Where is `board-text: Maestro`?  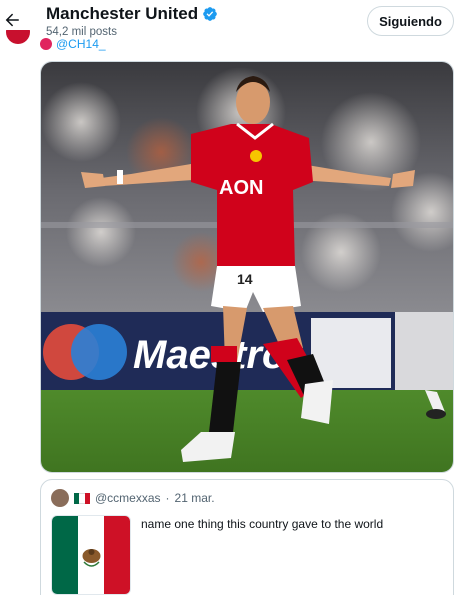 board-text: Maestro is located at coordinates (209, 355).